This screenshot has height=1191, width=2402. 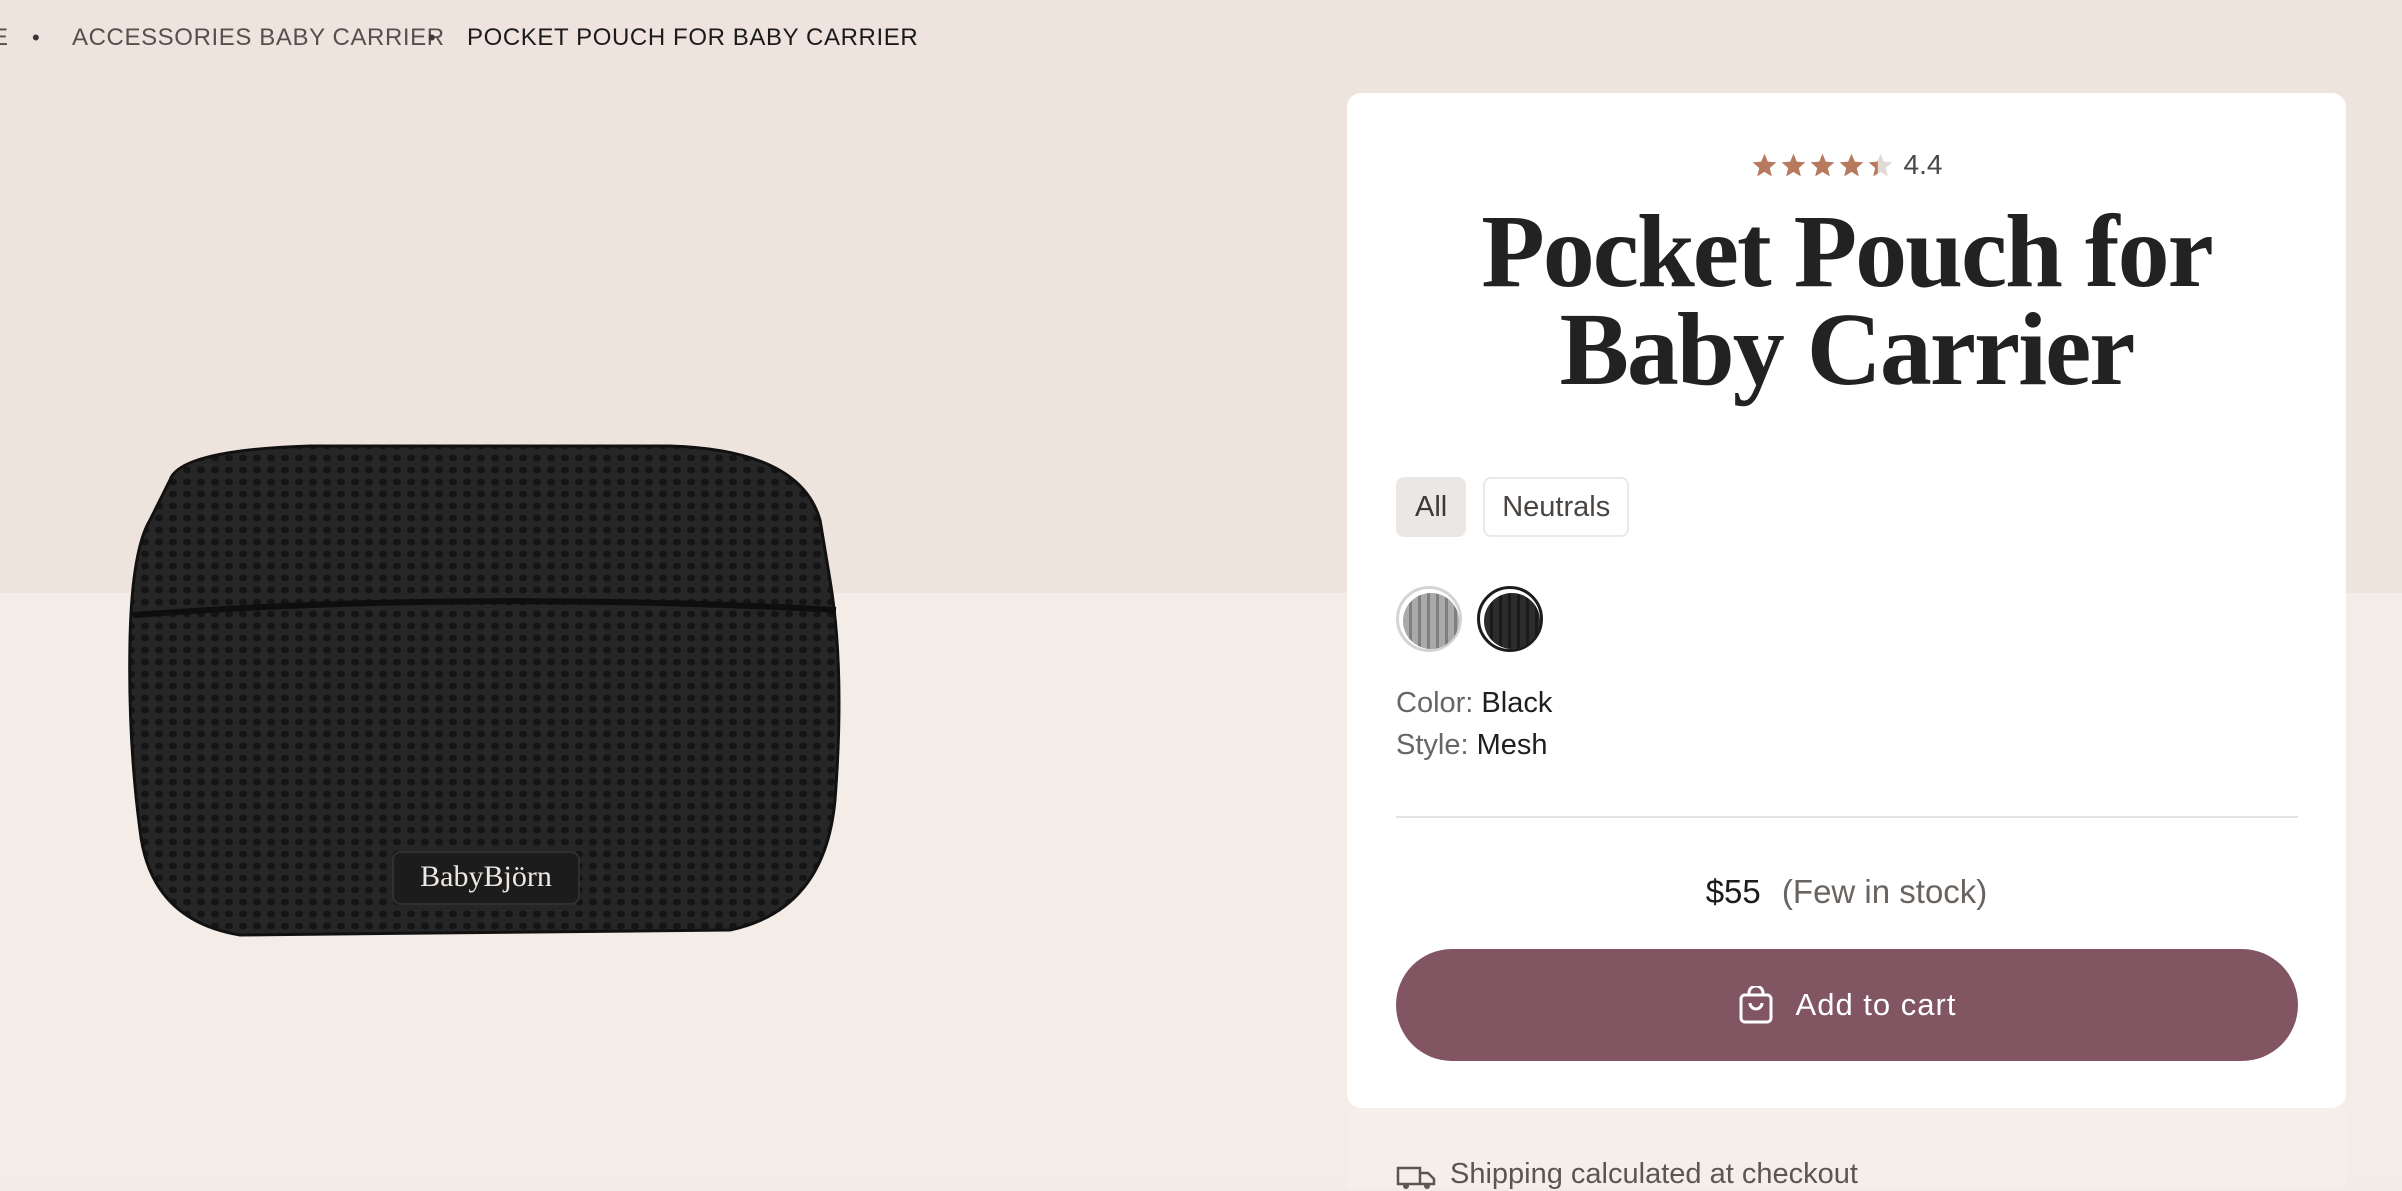 I want to click on filter-neutrals: Neutrals, so click(x=1556, y=507).